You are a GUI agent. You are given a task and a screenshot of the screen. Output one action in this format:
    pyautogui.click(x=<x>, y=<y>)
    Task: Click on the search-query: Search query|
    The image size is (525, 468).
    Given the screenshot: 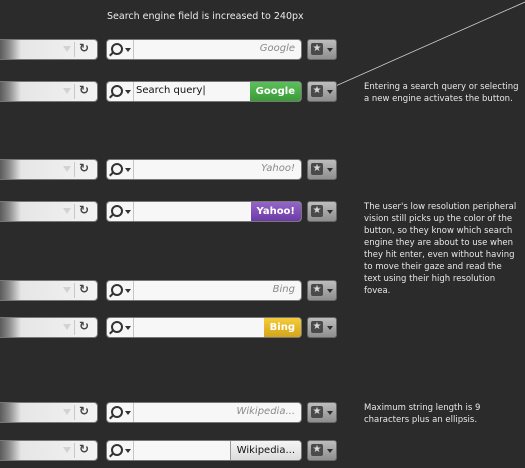 What is the action you would take?
    pyautogui.click(x=171, y=90)
    